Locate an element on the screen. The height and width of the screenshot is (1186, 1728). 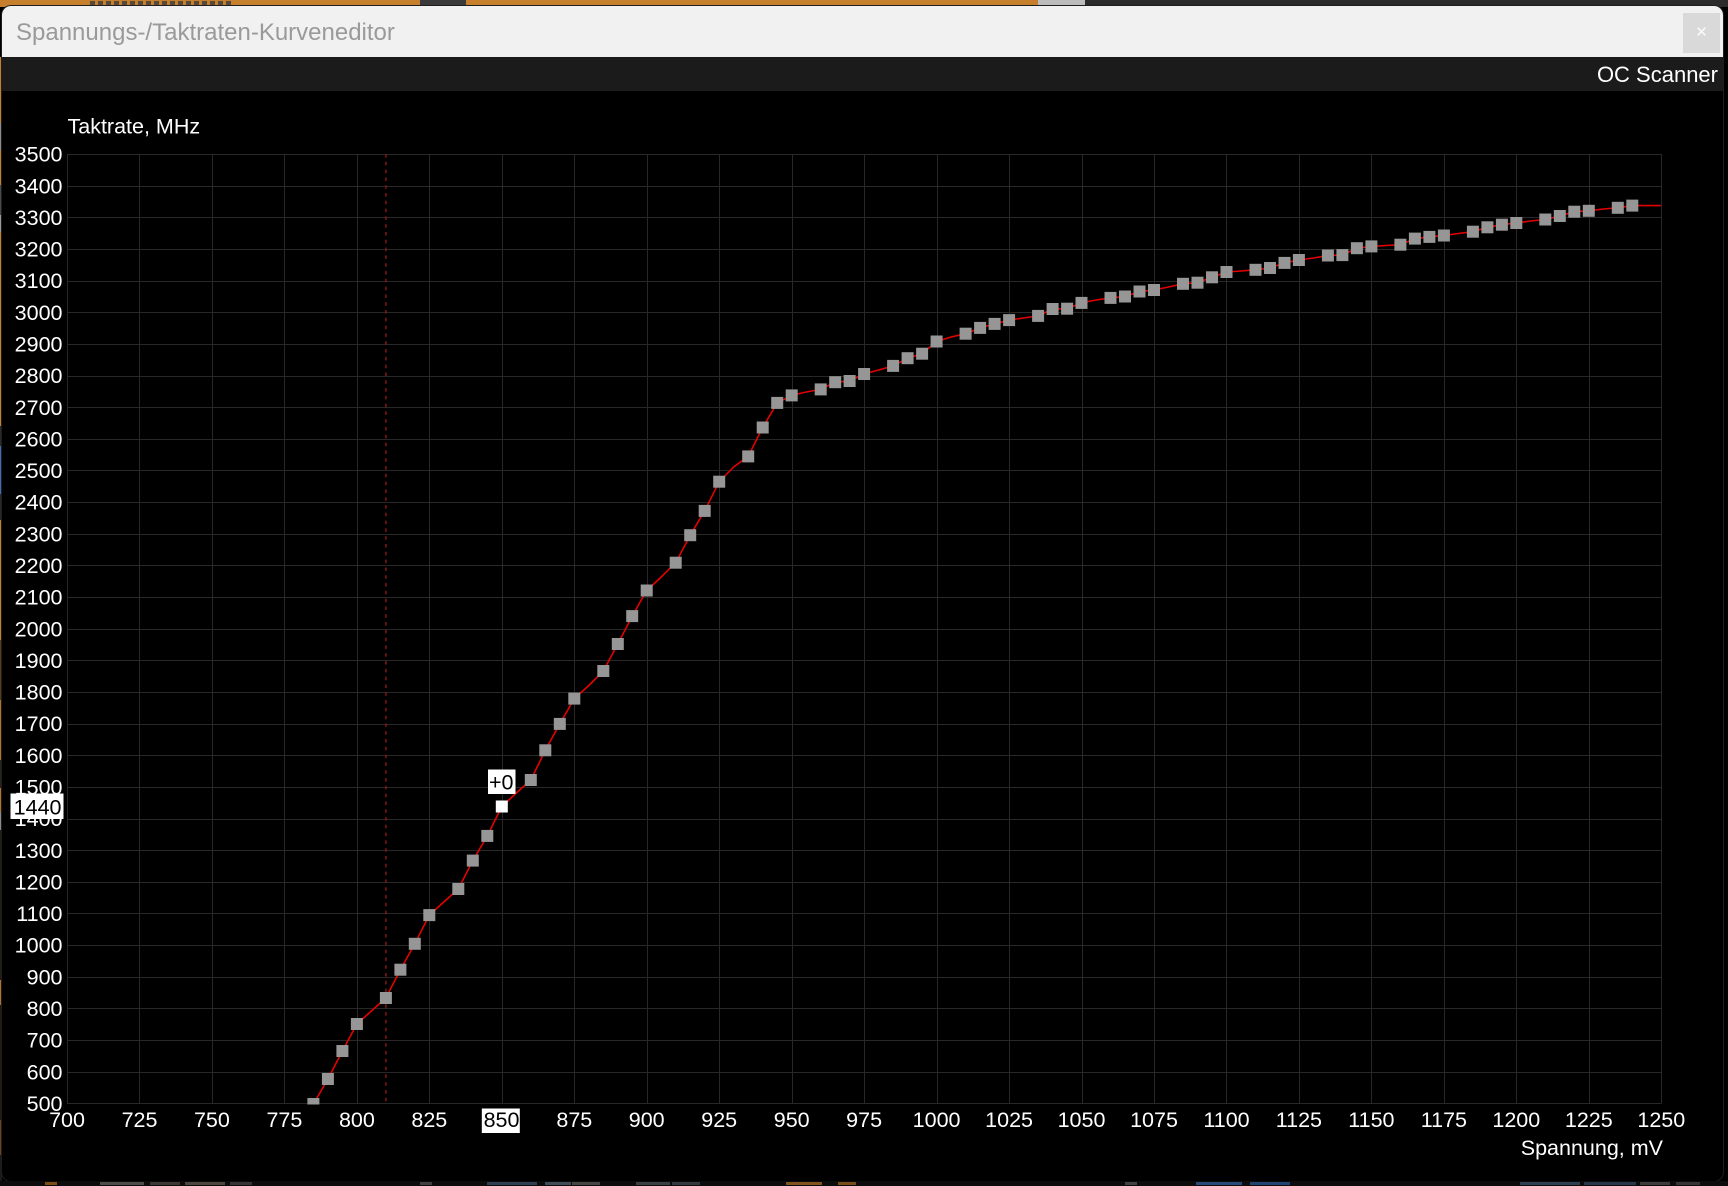
svg-text: 3500 is located at coordinates (39, 155).